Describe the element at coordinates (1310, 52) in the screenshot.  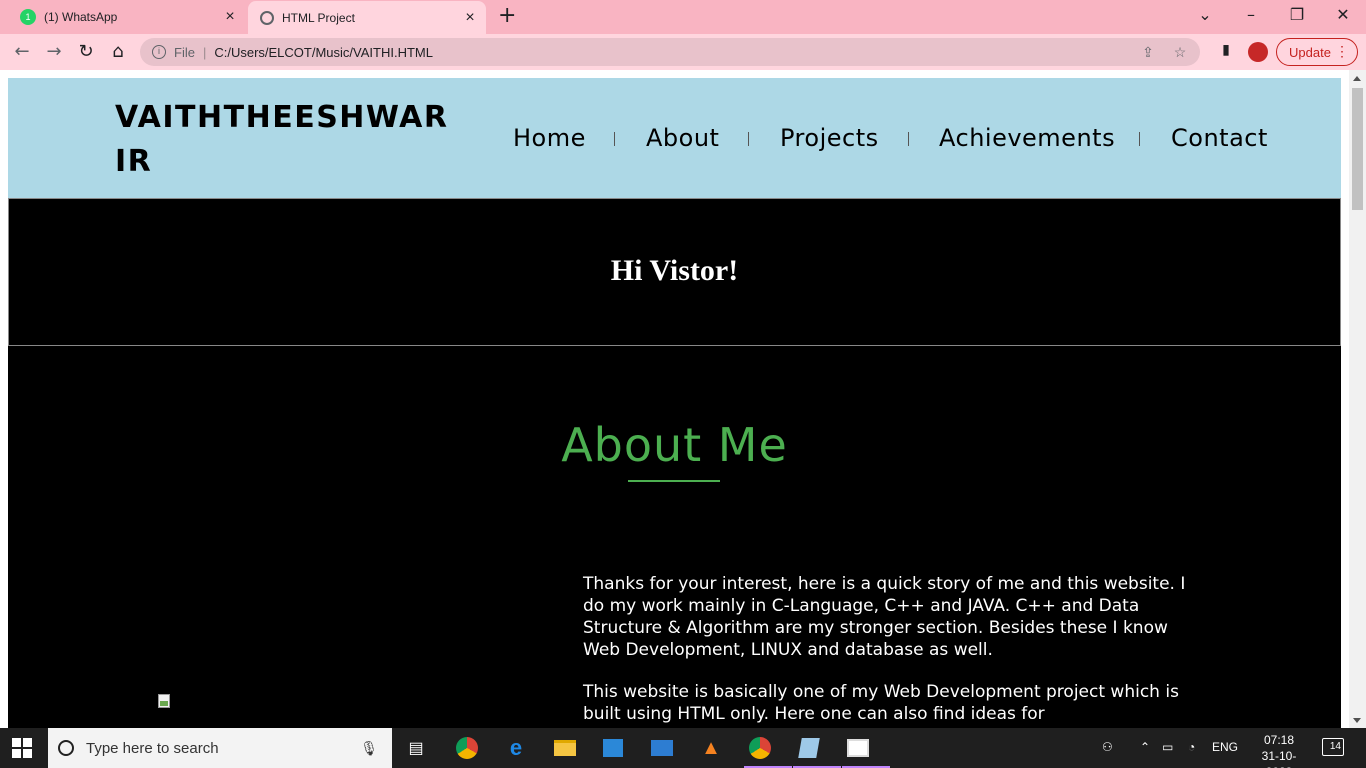
I see `update-label: Update` at that location.